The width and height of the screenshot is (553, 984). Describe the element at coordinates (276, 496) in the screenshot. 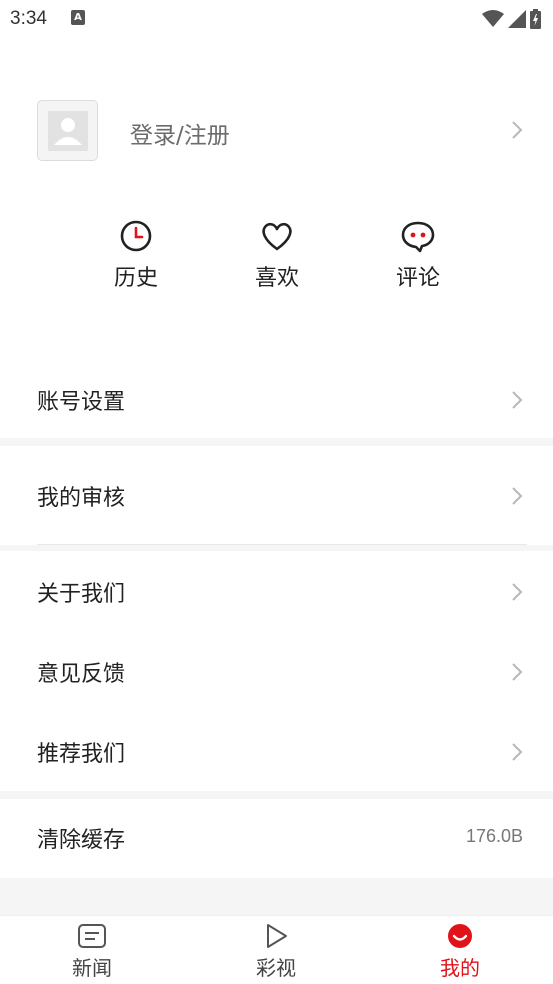

I see `menu-item-my-review: 我的审核` at that location.